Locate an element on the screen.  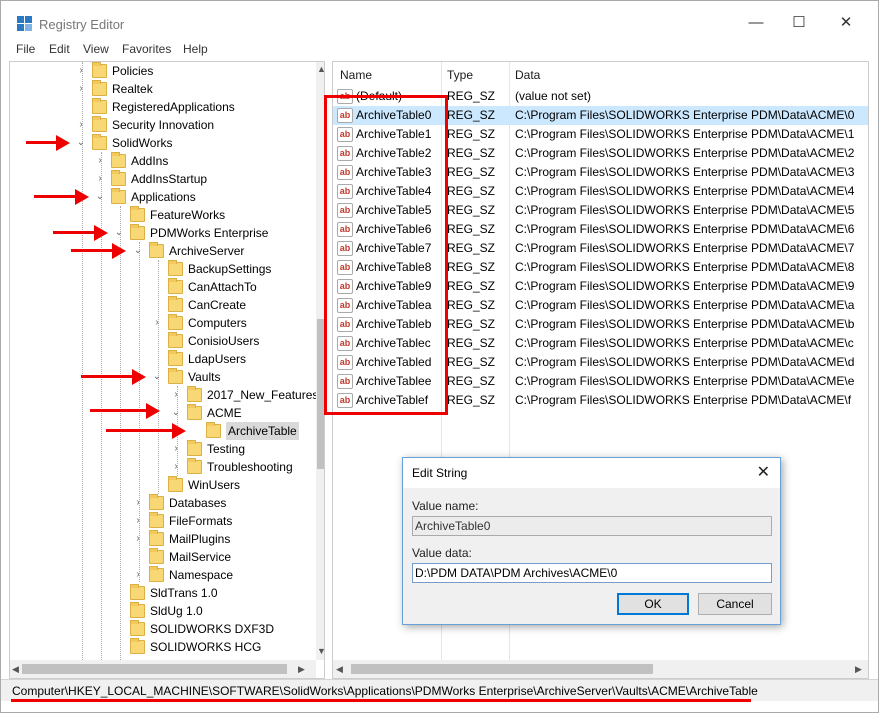
tree-item: Computers is located at coordinates (238, 323).